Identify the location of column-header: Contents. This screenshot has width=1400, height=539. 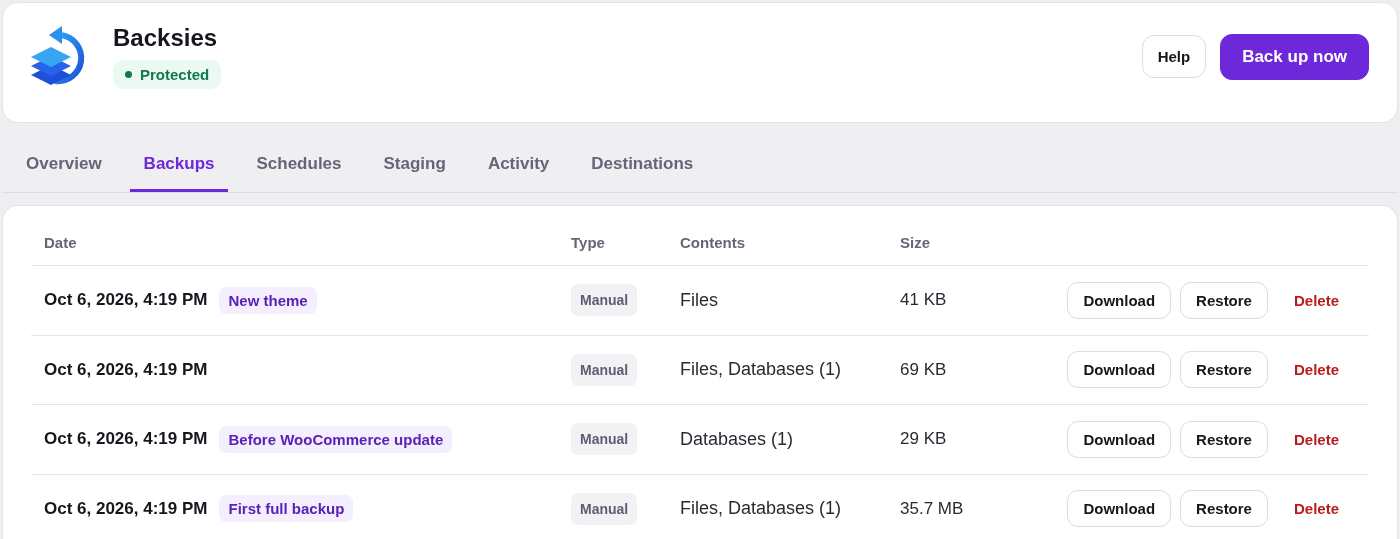
(713, 242).